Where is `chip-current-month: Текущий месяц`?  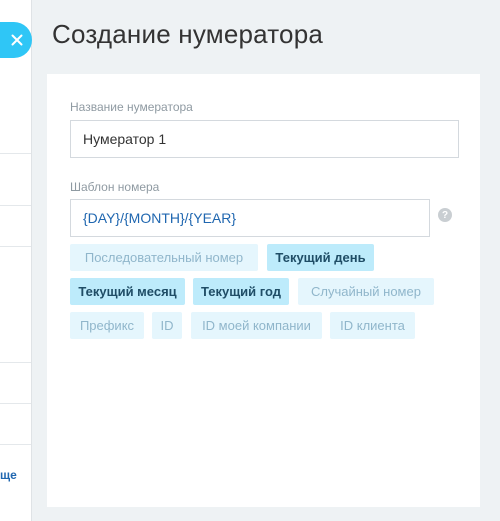
chip-current-month: Текущий месяц is located at coordinates (127, 291).